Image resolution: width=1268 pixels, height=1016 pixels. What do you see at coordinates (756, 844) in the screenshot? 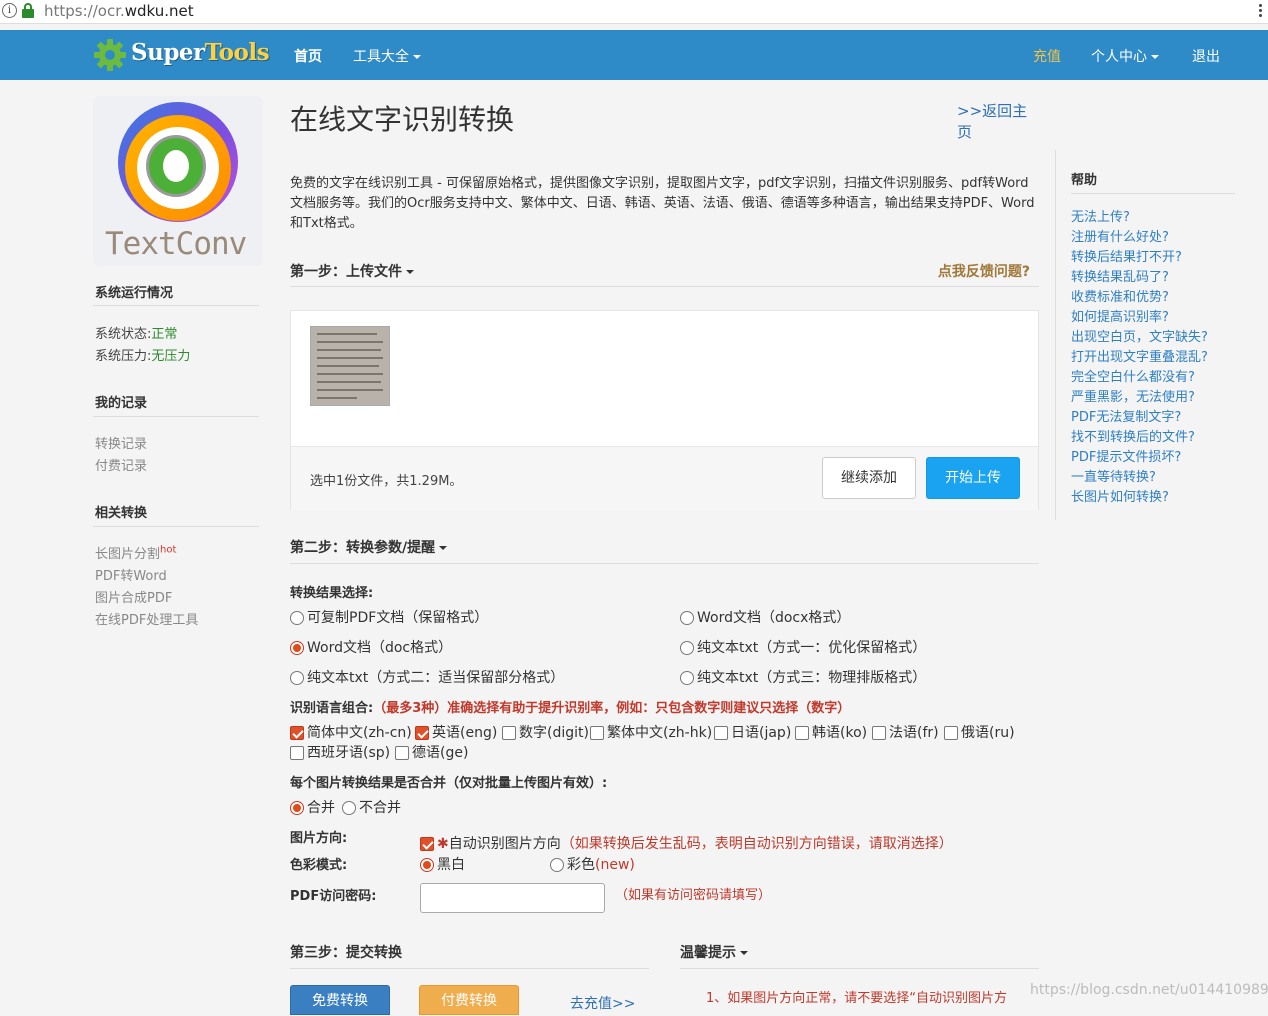
I see `orientation-hint: （如果转换后发生乱码，表明自动识别方向错误，请取消选择）` at bounding box center [756, 844].